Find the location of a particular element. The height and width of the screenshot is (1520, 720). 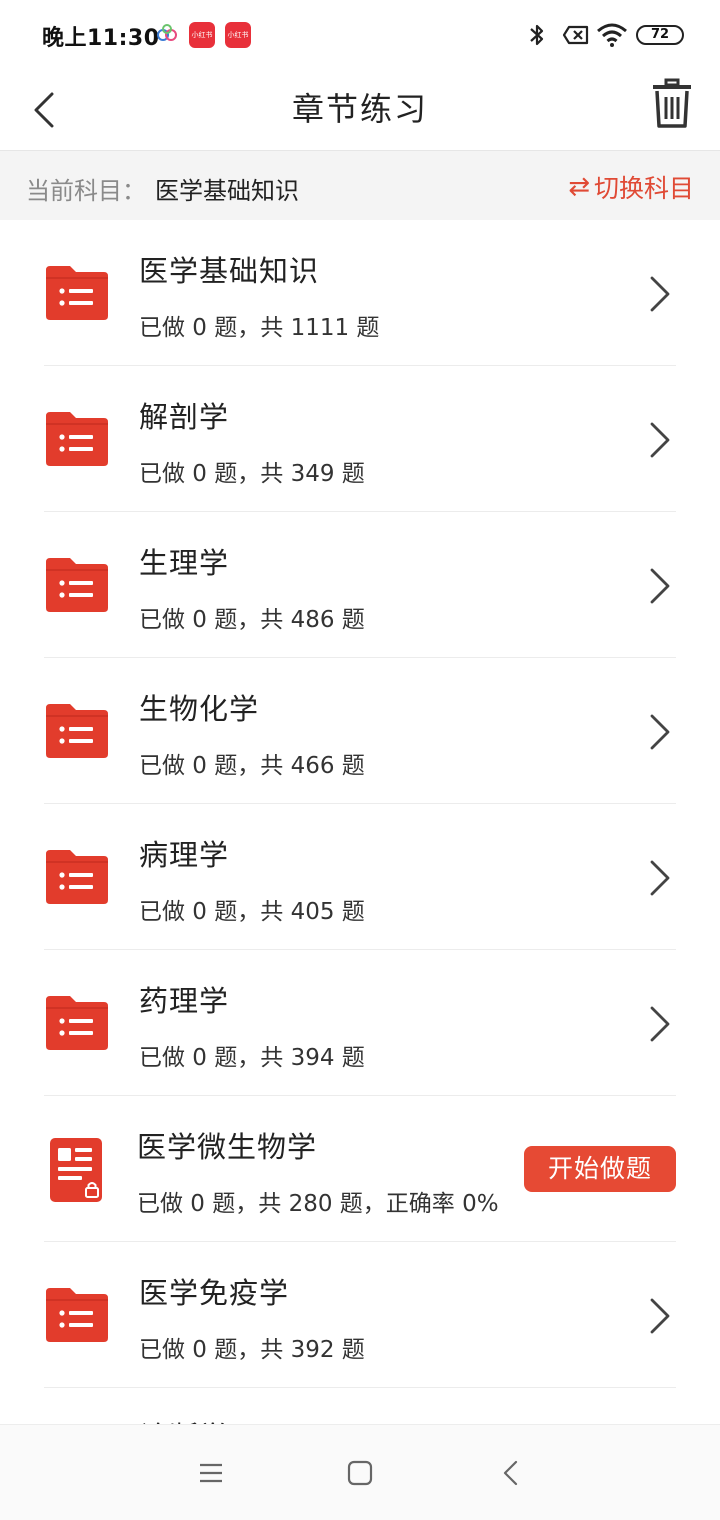

page-title: 章节练习 is located at coordinates (359, 109).